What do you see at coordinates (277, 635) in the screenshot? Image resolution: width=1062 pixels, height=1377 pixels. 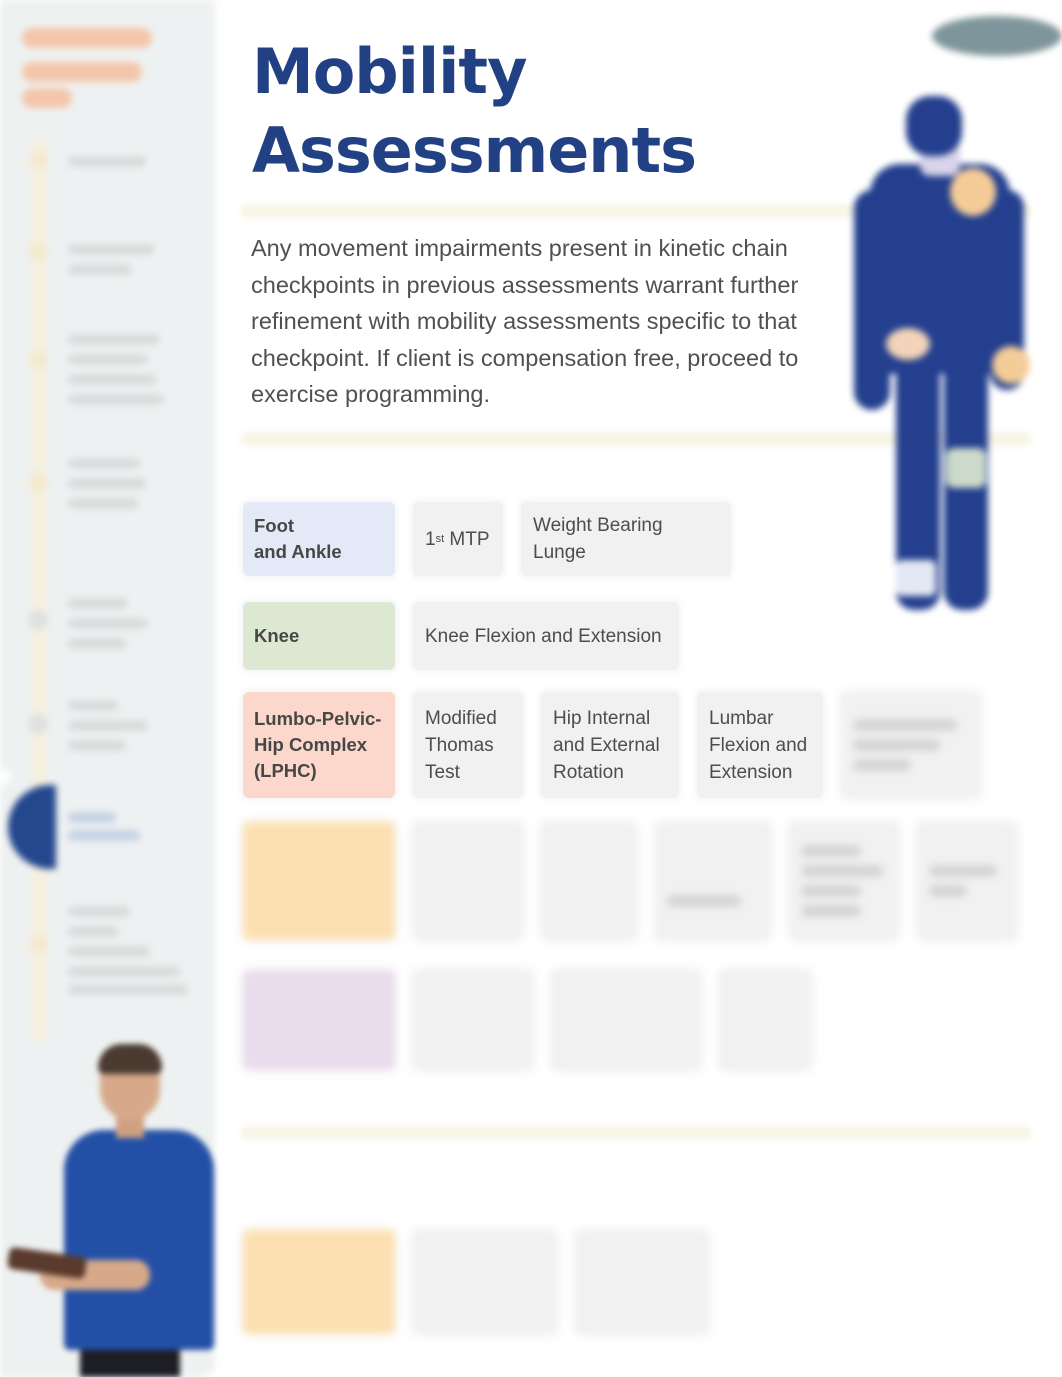 I see `category-label: Knee` at bounding box center [277, 635].